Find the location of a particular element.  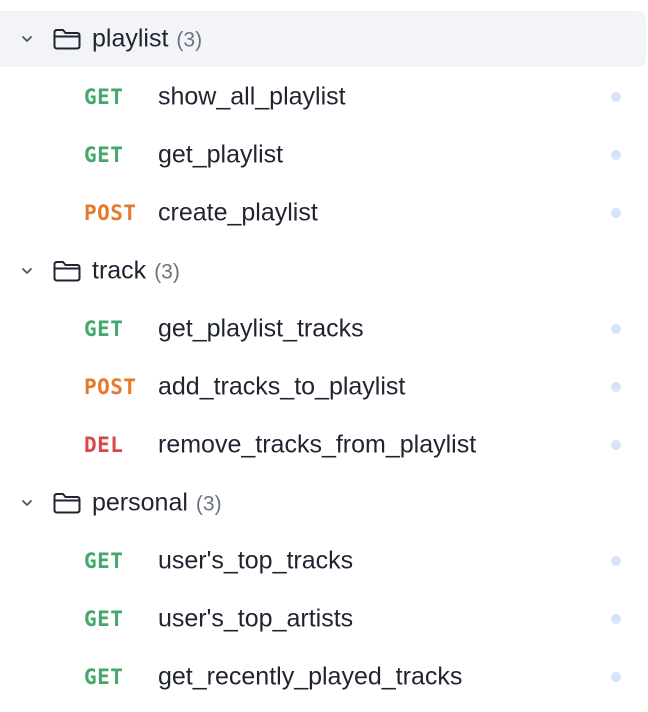

request-item: GET get_playlist_tracks is located at coordinates (323, 329).